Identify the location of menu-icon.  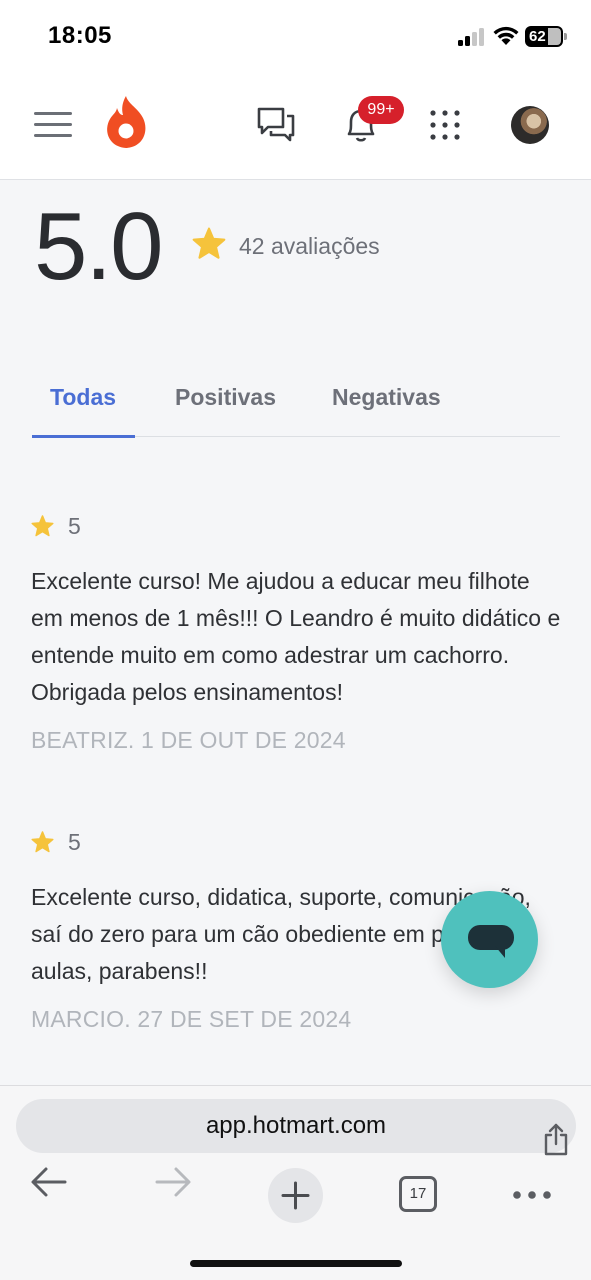
(53, 124).